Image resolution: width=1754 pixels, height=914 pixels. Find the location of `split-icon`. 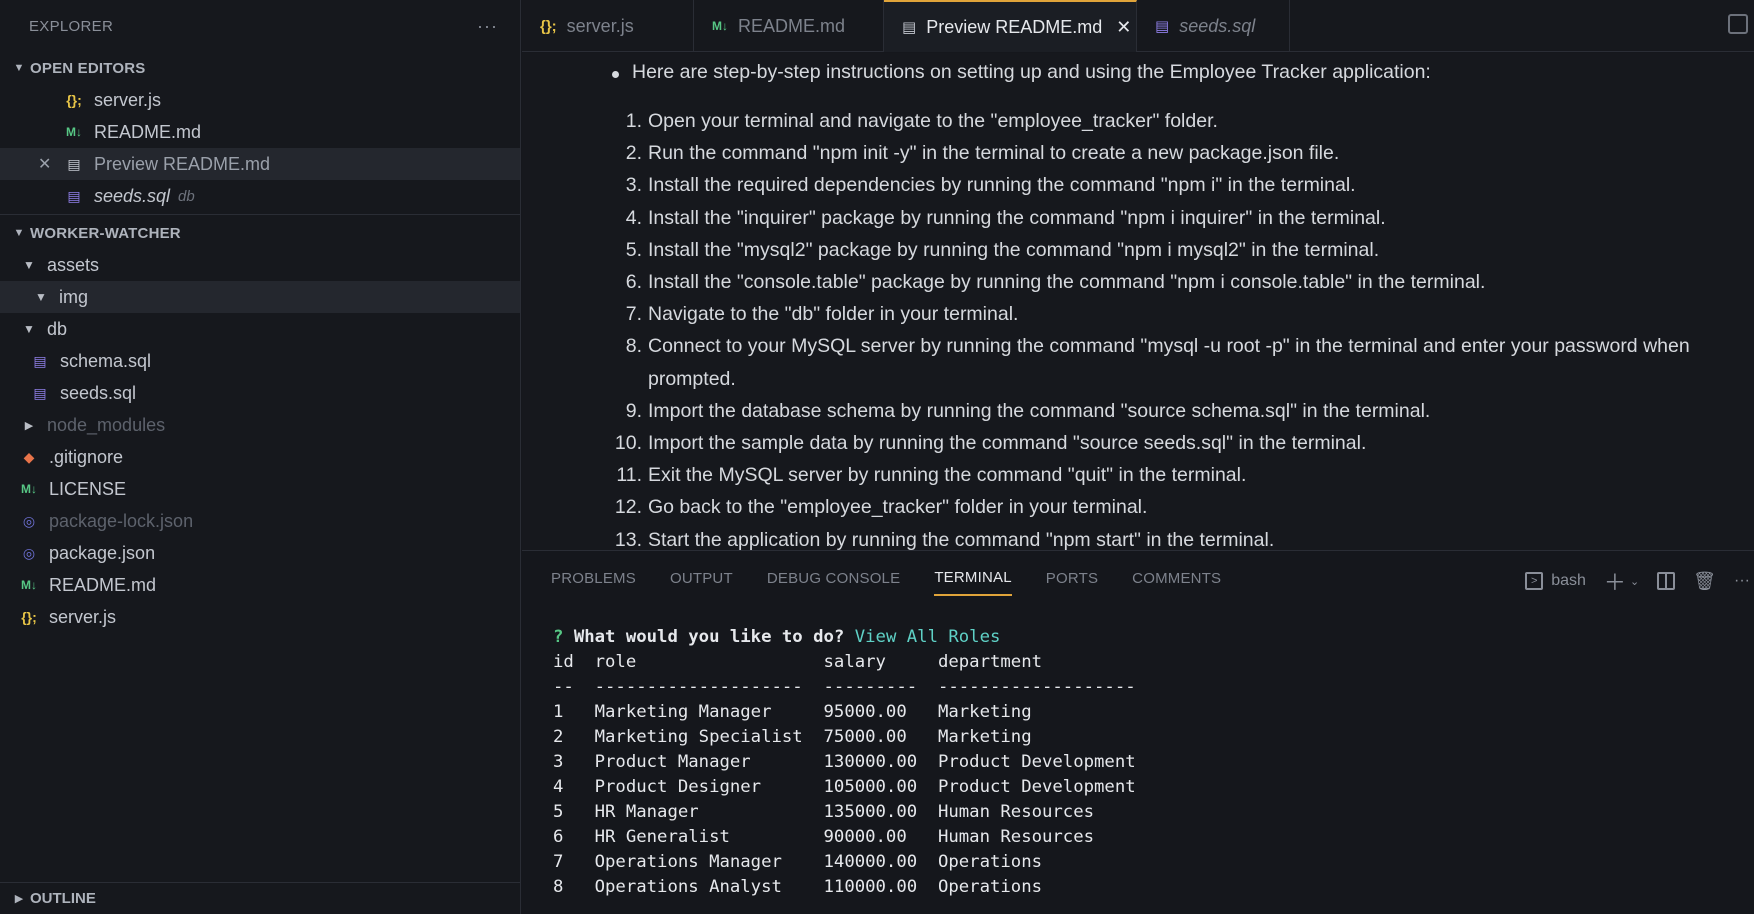

split-icon is located at coordinates (1666, 581).